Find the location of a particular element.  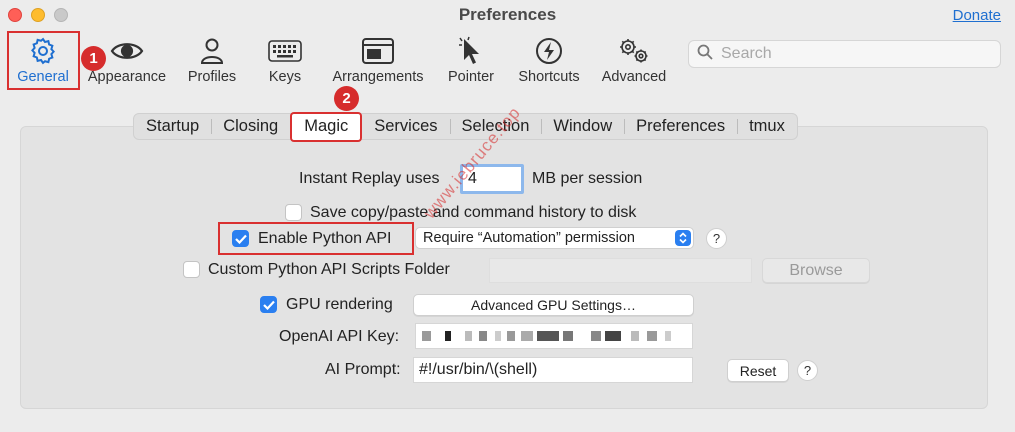

instant-replay-label: Instant Replay uses is located at coordinates (369, 178).